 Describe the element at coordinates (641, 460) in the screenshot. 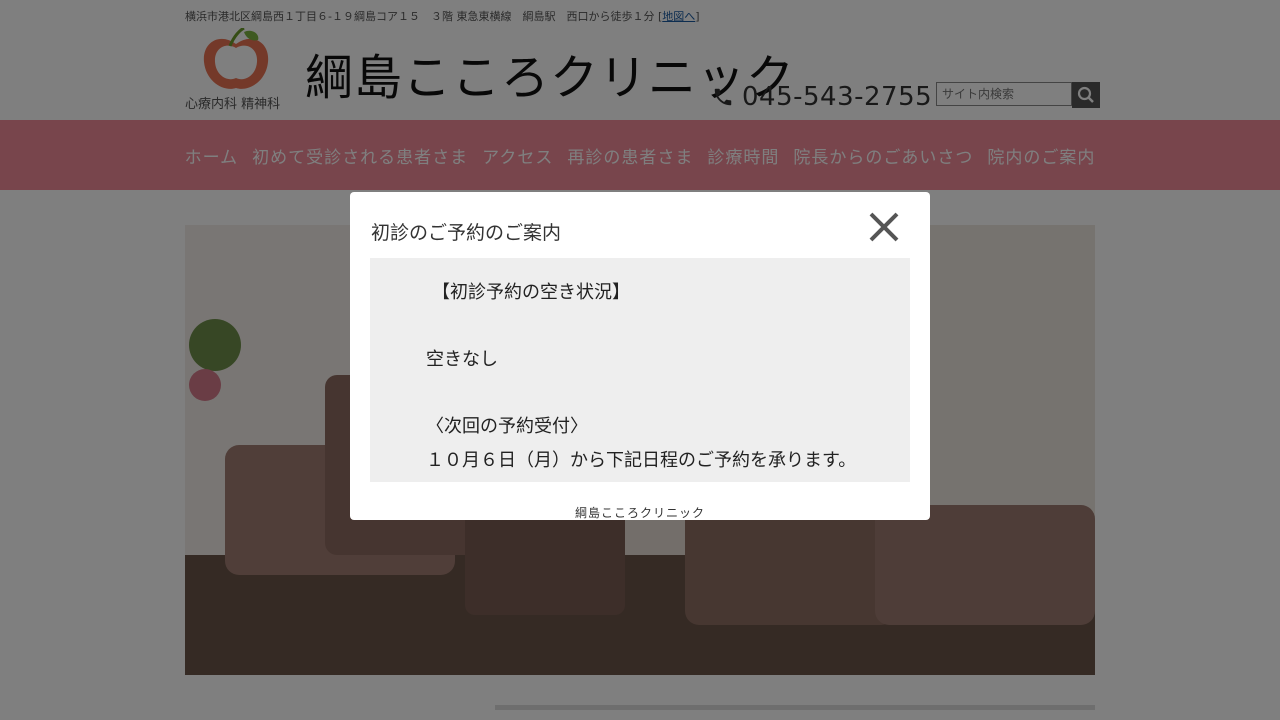

I see `next-booking-text: １０月６日（月）から下記日程のご予約を承ります。` at that location.